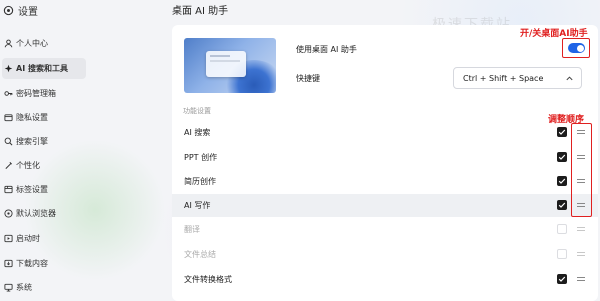 The height and width of the screenshot is (301, 600). I want to click on privacy-icon, so click(8, 118).